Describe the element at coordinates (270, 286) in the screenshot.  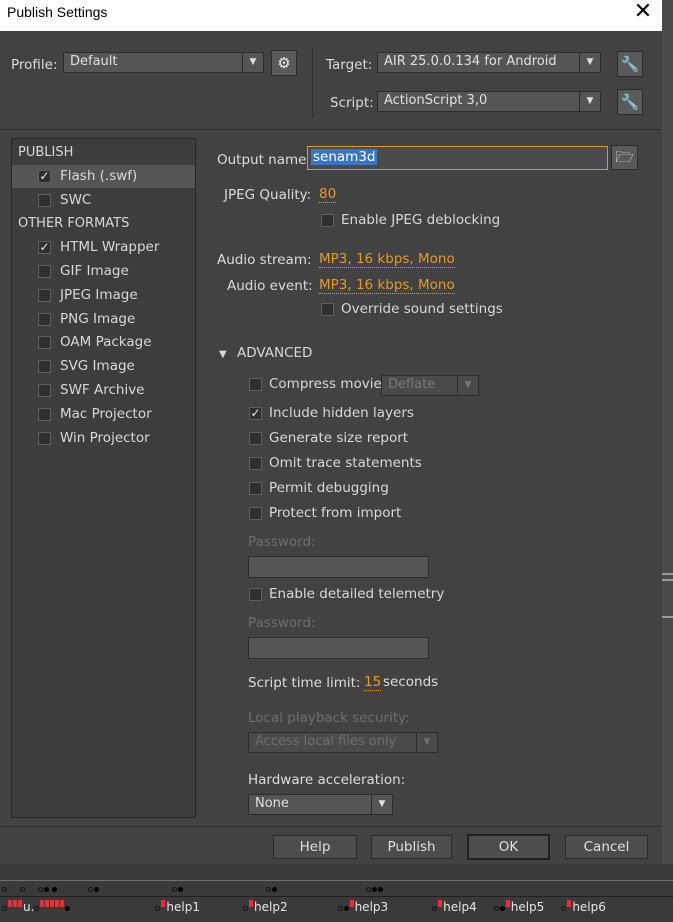
I see `audio-event-label: Audio event:` at that location.